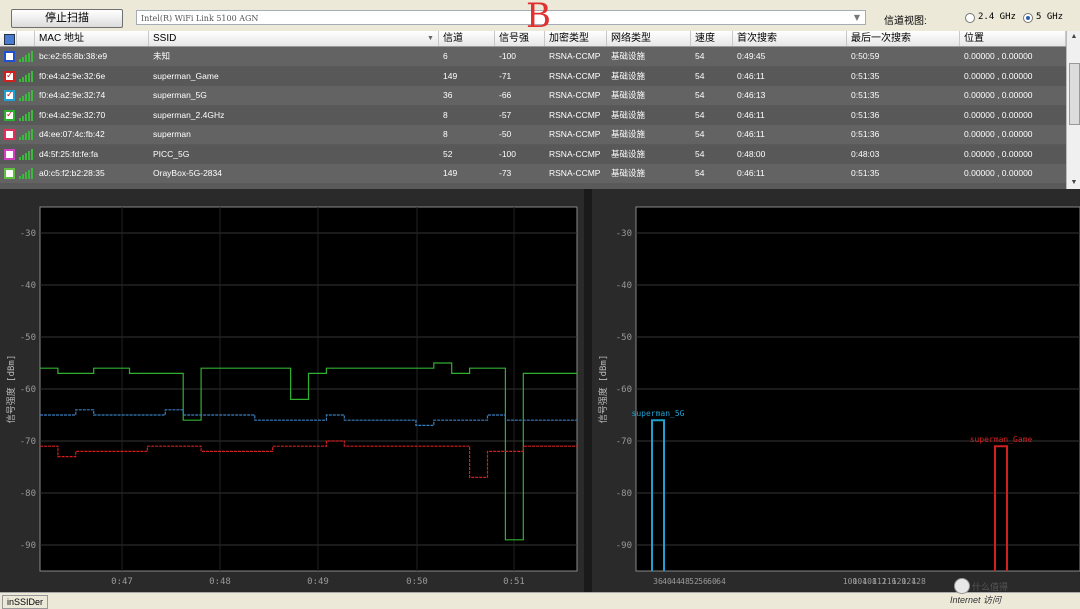 The image size is (1080, 609). What do you see at coordinates (970, 18) in the screenshot?
I see `band-24-radio` at bounding box center [970, 18].